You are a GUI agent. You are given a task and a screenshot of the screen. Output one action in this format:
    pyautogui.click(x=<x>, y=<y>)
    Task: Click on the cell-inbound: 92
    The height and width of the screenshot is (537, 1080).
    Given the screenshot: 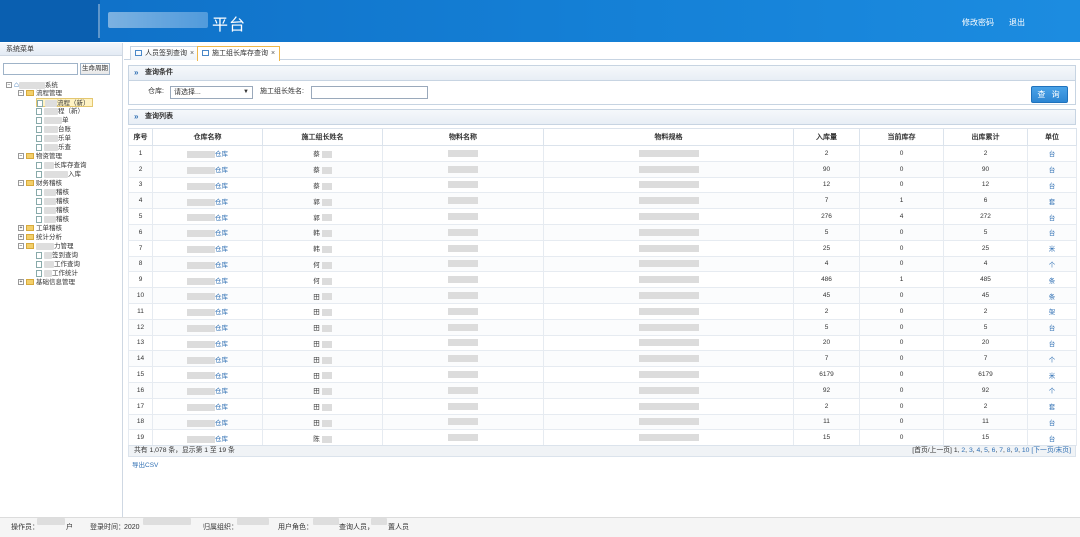 What is the action you would take?
    pyautogui.click(x=826, y=390)
    